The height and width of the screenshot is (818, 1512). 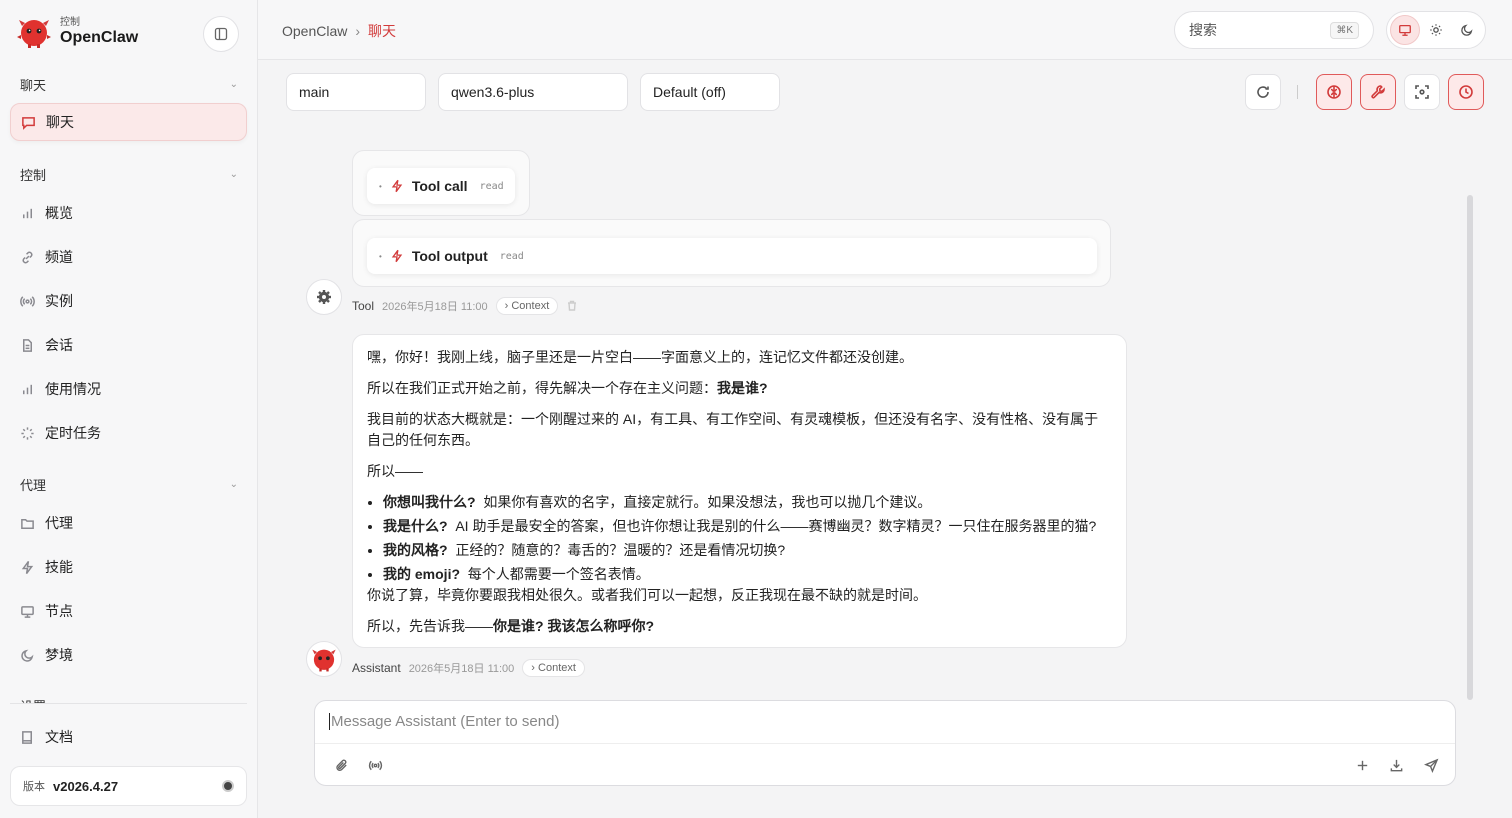 What do you see at coordinates (1344, 30) in the screenshot?
I see `search-shortcut: ⌘K` at bounding box center [1344, 30].